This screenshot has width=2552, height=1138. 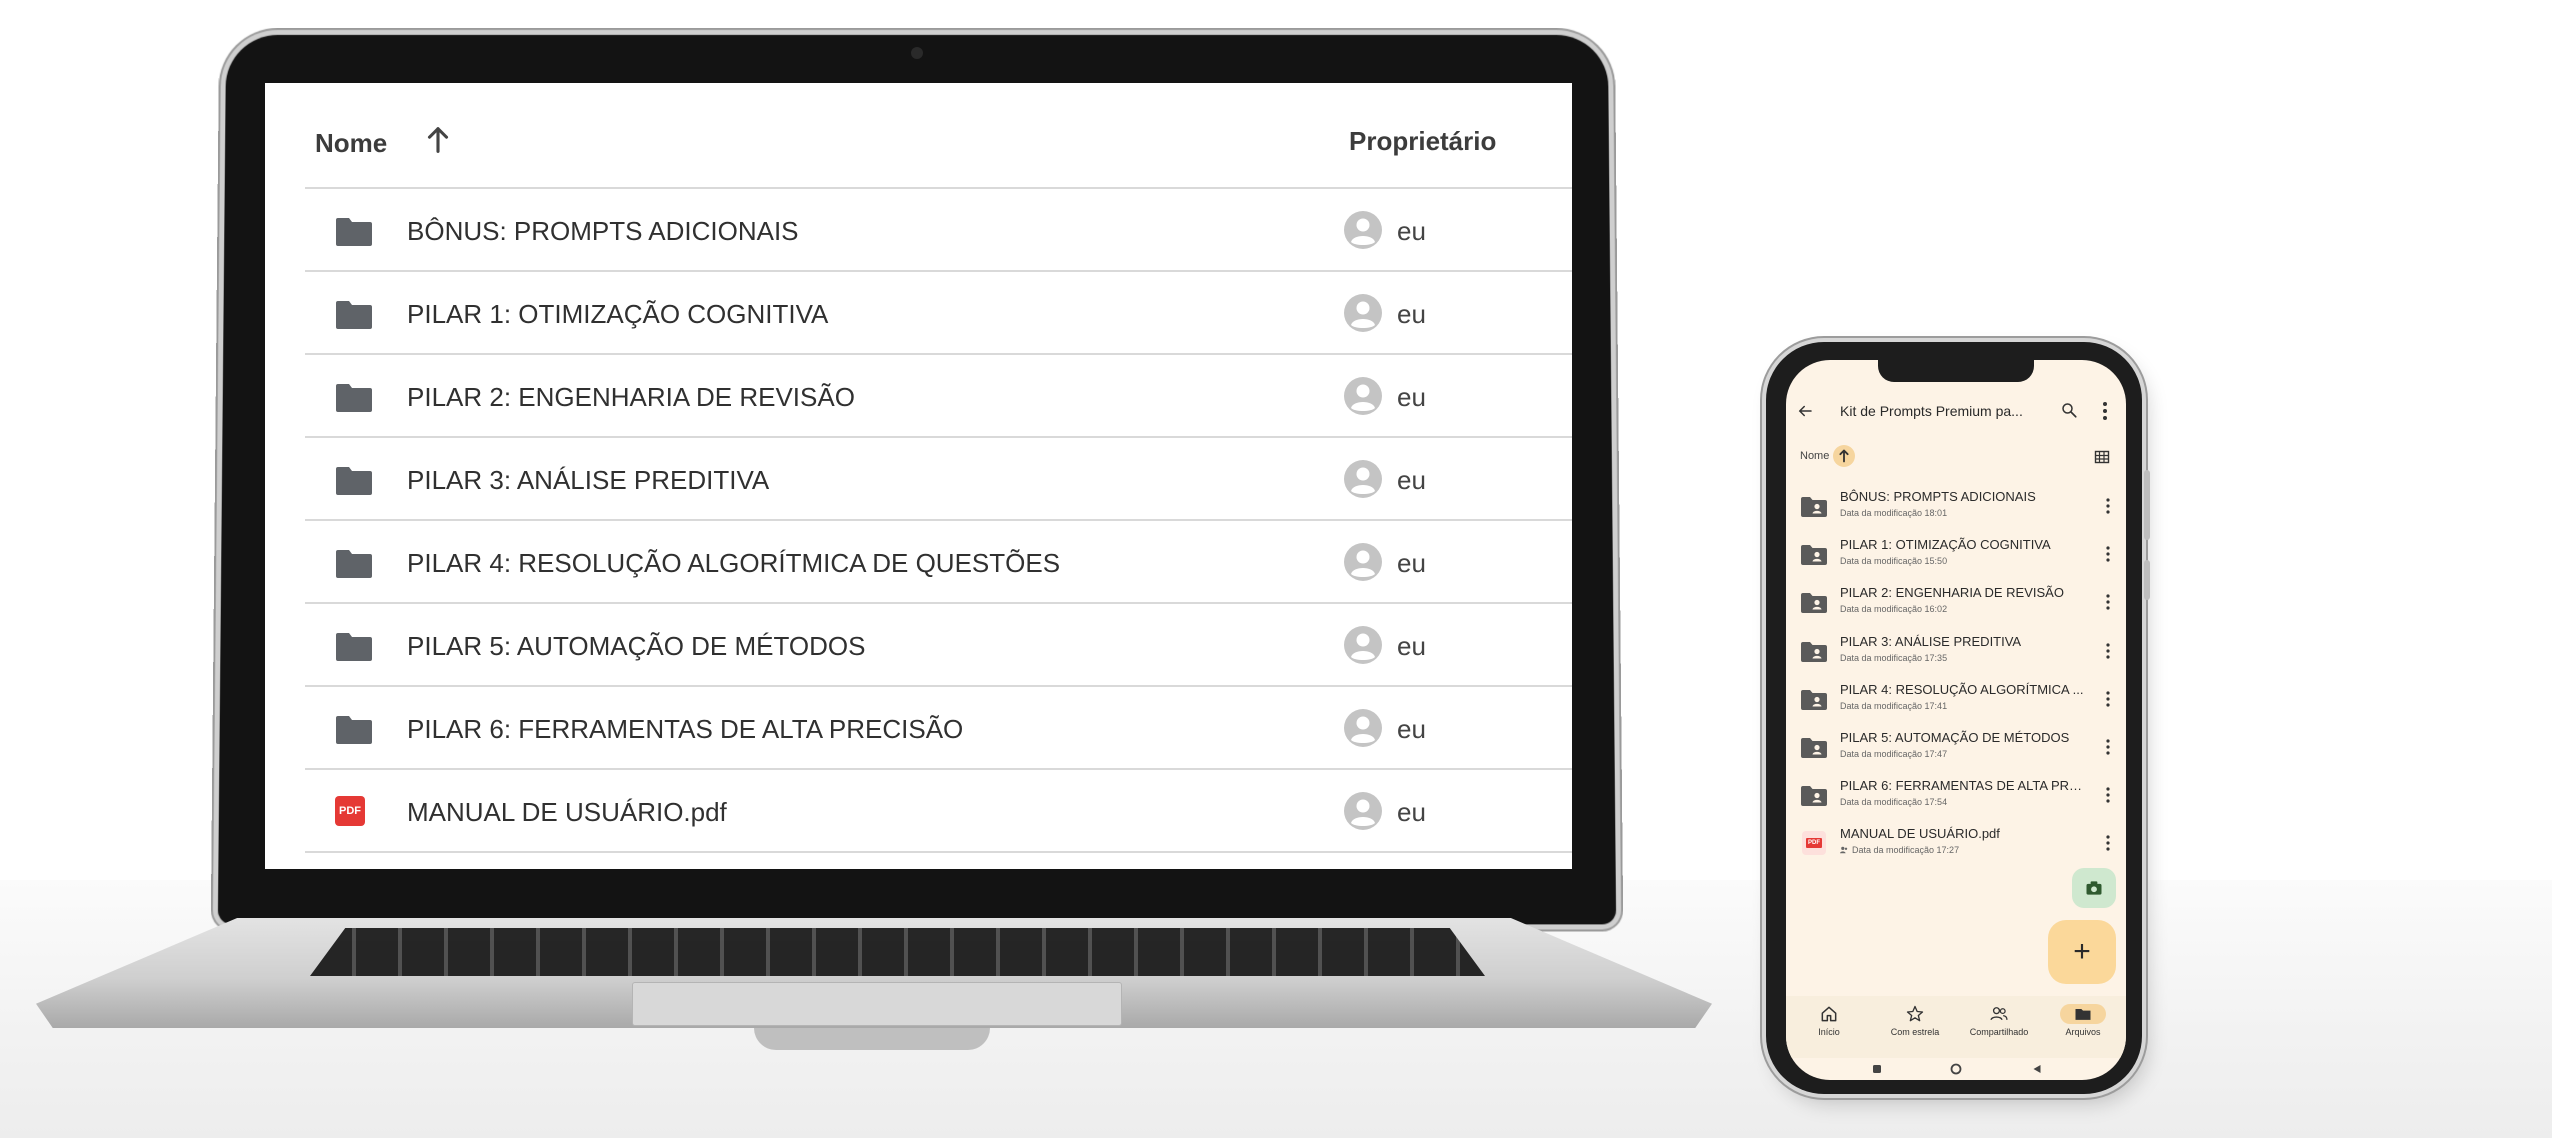 What do you see at coordinates (938, 727) in the screenshot?
I see `file-row: PILAR 6: FERRAMENTAS DE ALTA PRECISÃO eu` at bounding box center [938, 727].